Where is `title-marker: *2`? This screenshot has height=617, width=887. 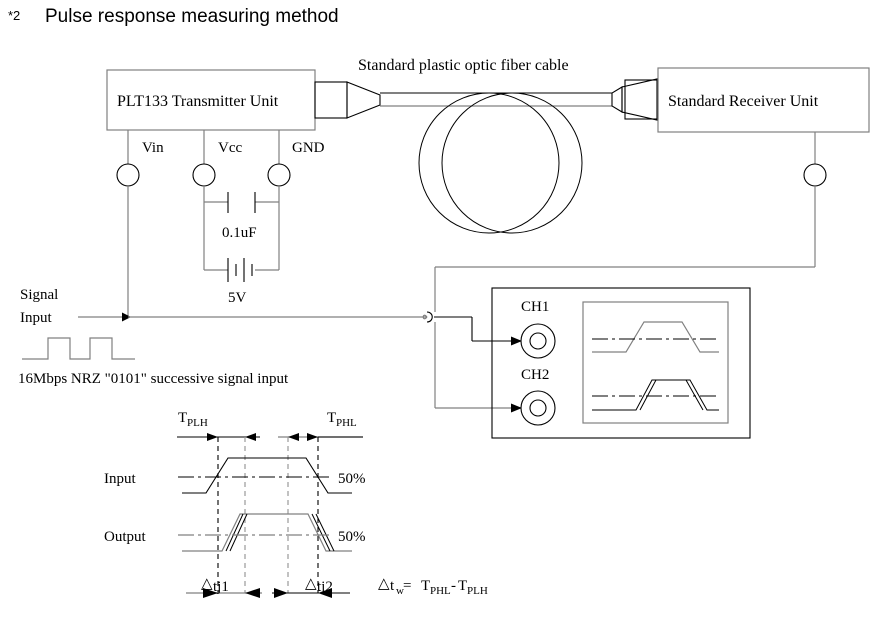
title-marker: *2 is located at coordinates (14, 15).